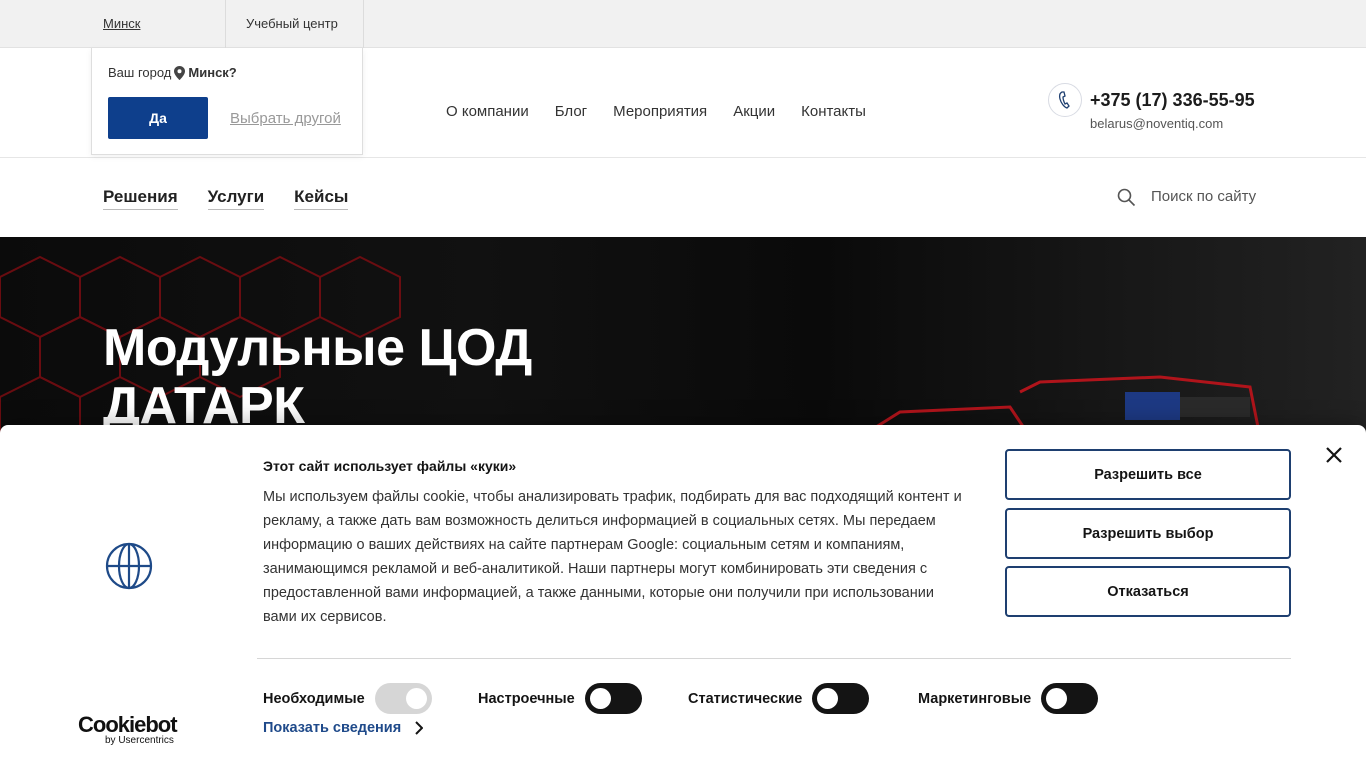  Describe the element at coordinates (1065, 100) in the screenshot. I see `phone-icon` at that location.